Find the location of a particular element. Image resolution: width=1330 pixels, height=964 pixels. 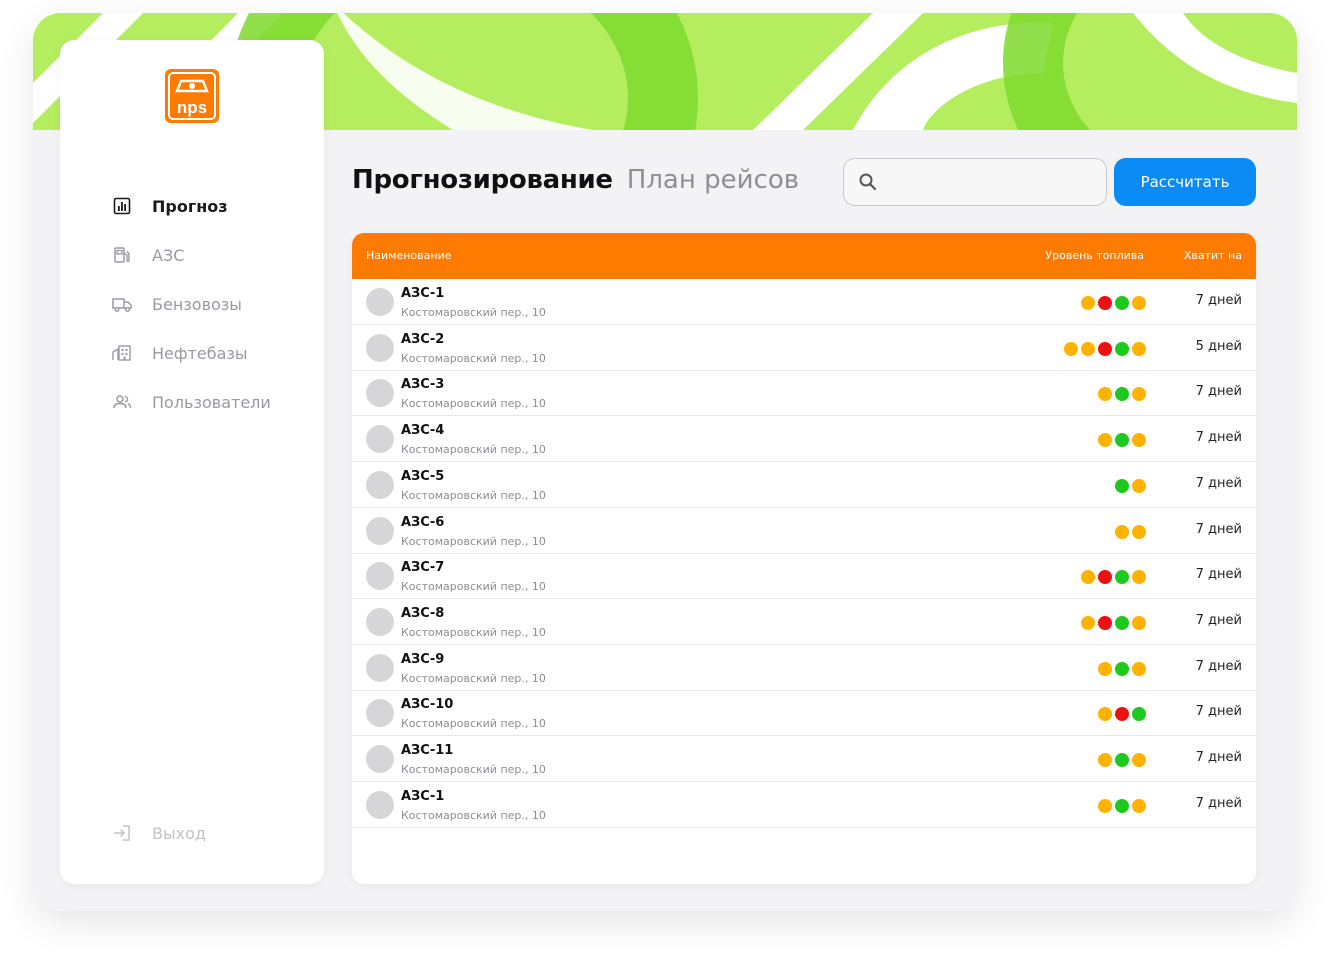

table-row: АЗС-2 Костомаровский пер., 10 5 дней is located at coordinates (804, 348).